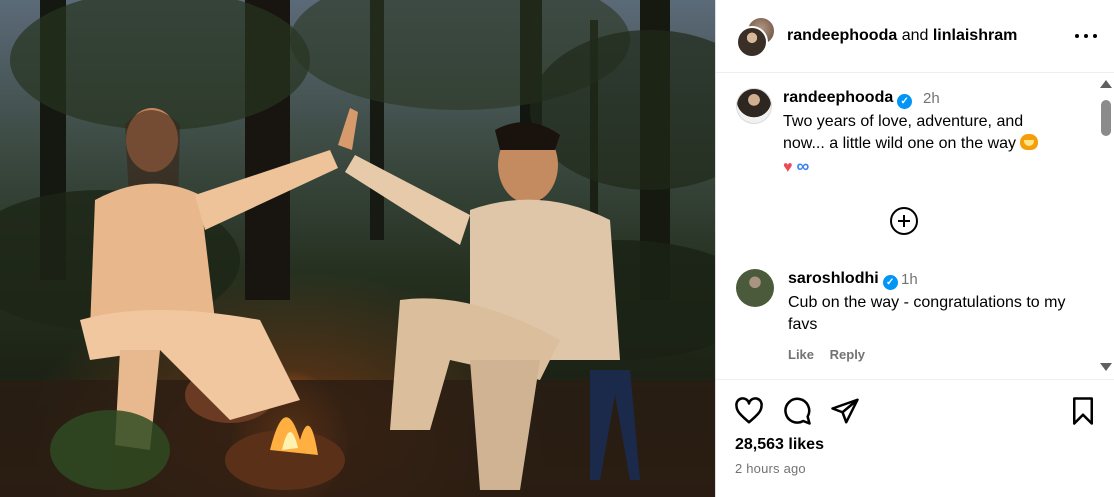 The image size is (1114, 497). What do you see at coordinates (1086, 36) in the screenshot?
I see `more-options-icon` at bounding box center [1086, 36].